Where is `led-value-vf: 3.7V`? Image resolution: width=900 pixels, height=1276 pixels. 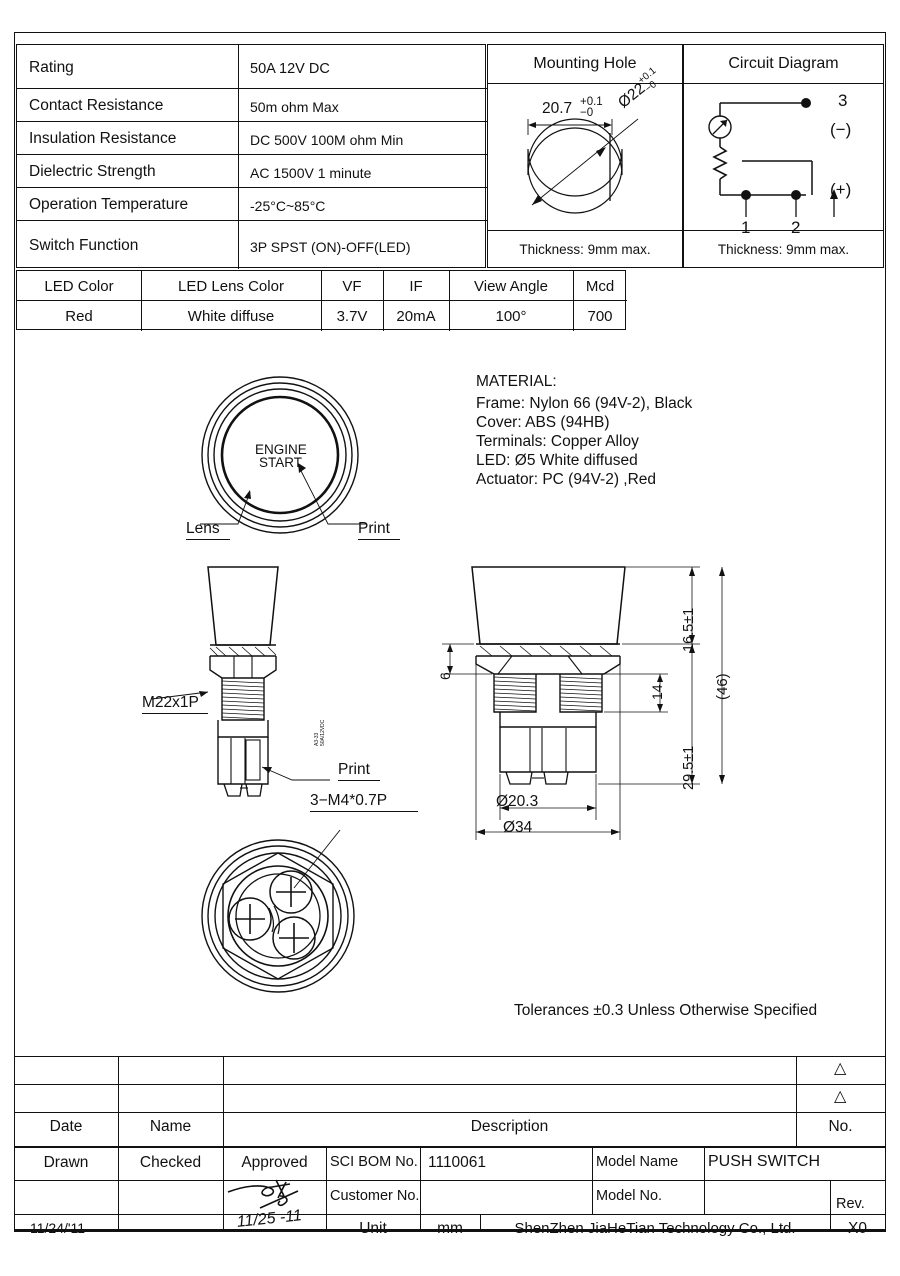
led-value-vf: 3.7V is located at coordinates (352, 316).